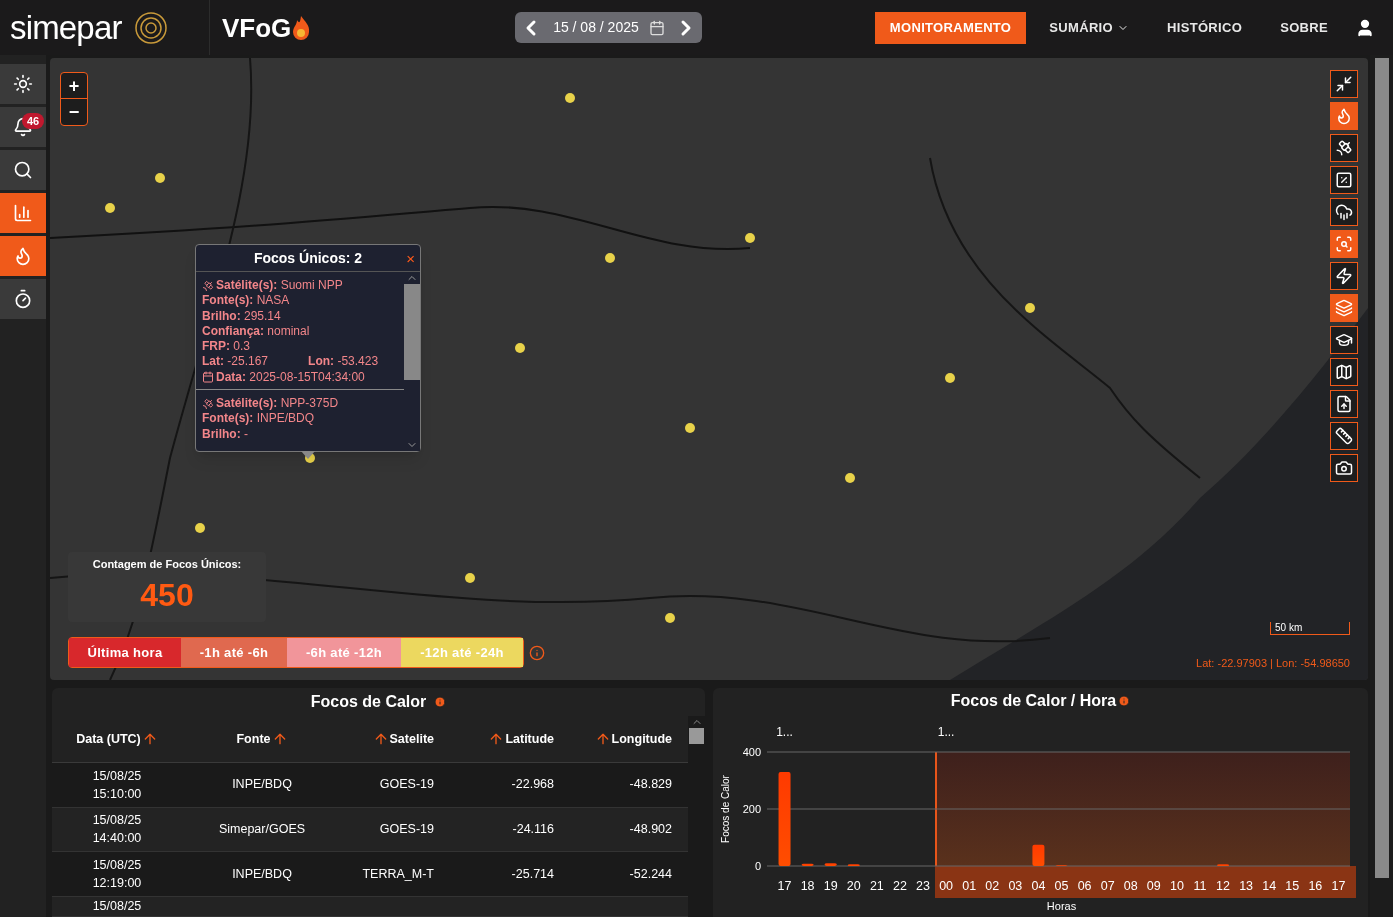 This screenshot has height=917, width=1393. I want to click on x-tick-label: 22, so click(900, 886).